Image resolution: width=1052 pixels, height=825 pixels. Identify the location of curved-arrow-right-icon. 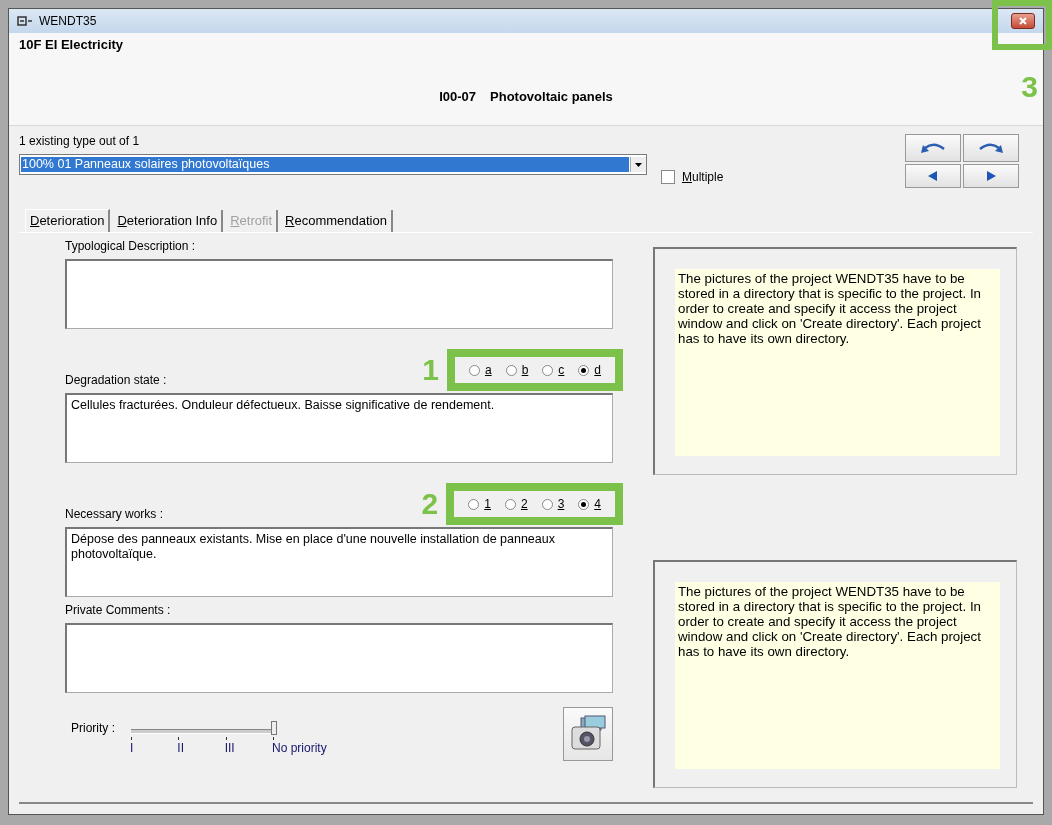
(991, 148).